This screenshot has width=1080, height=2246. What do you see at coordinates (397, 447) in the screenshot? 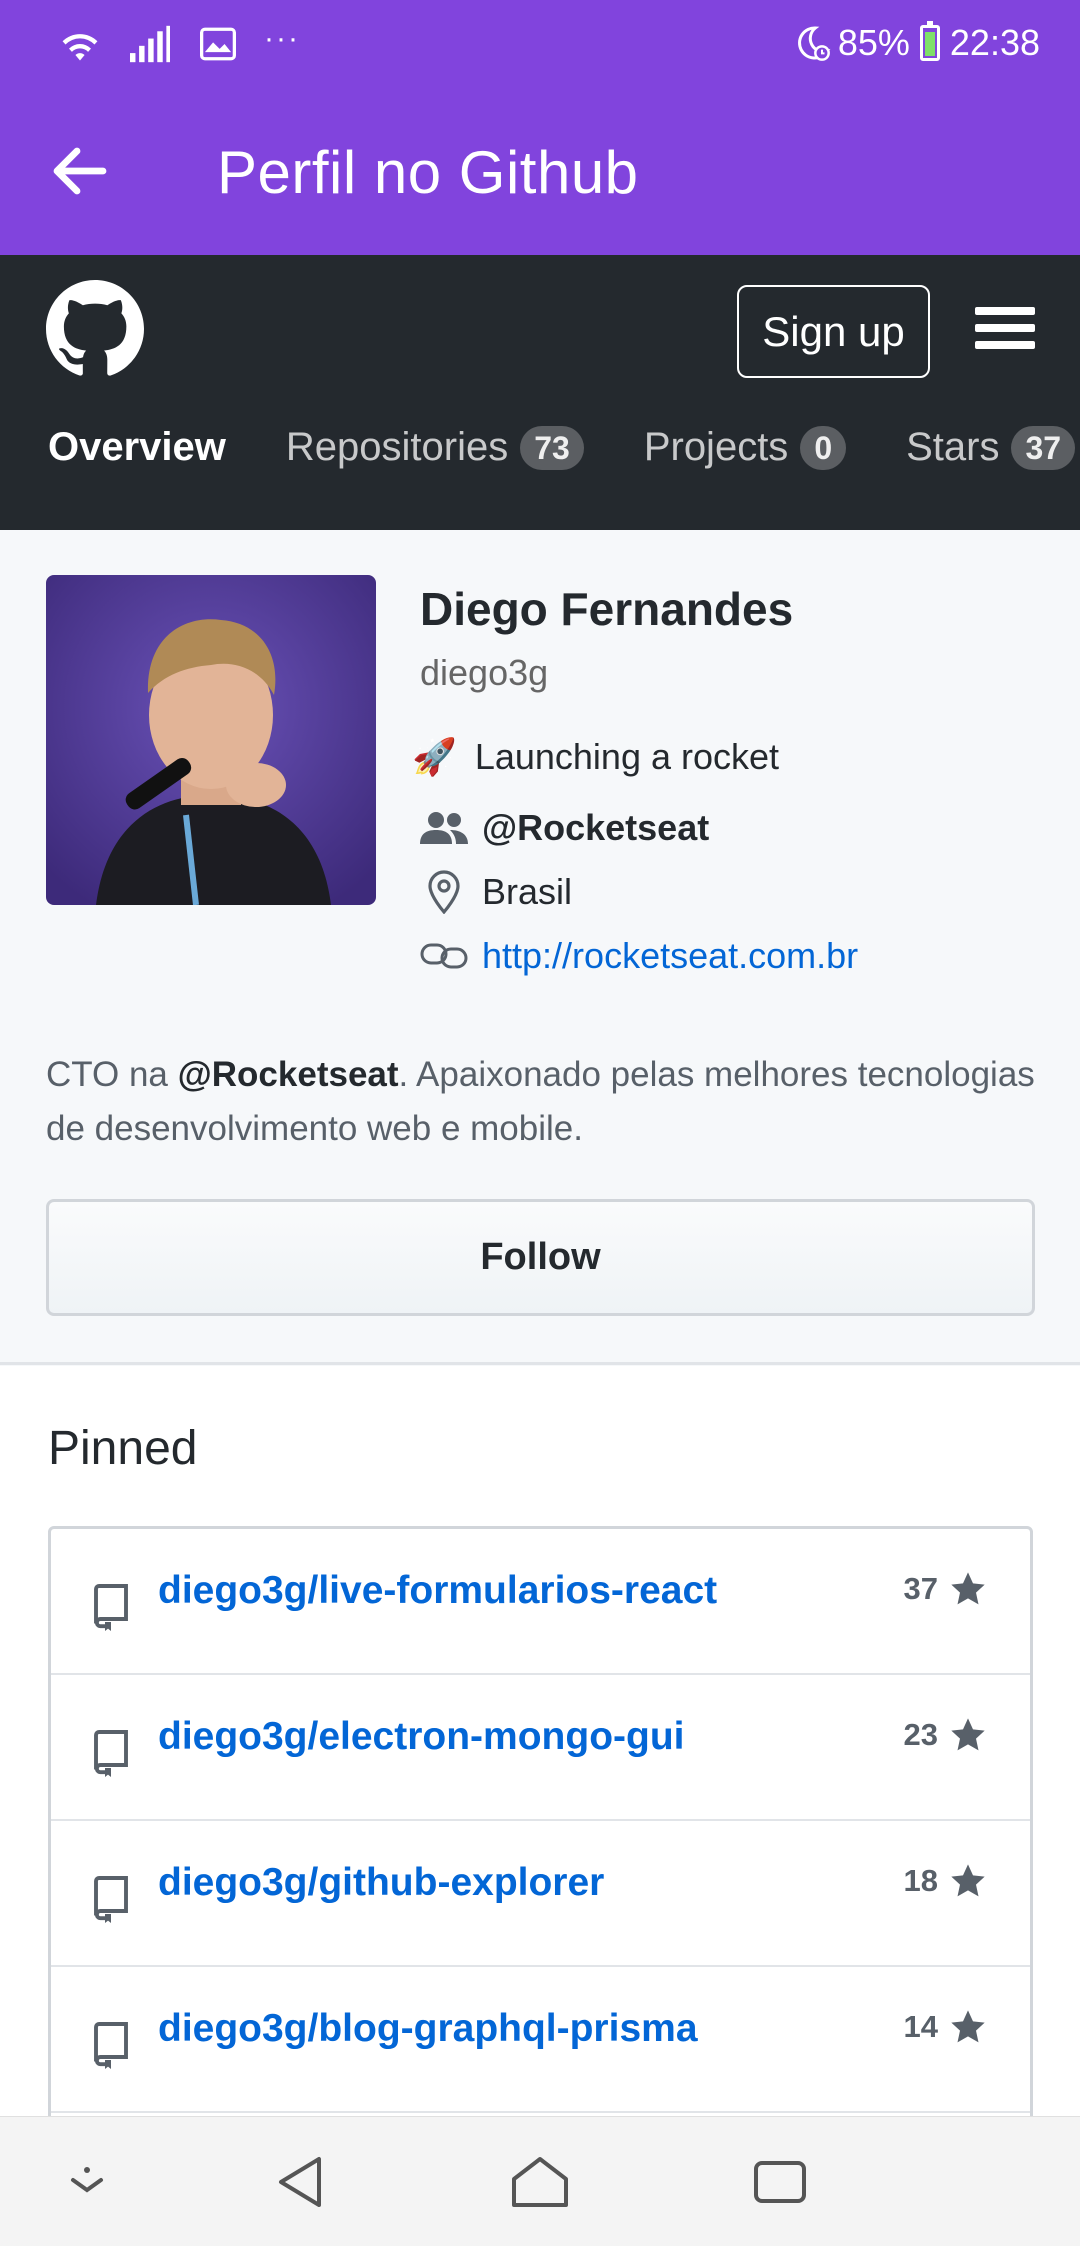
I see `tab-label: Repositories` at bounding box center [397, 447].